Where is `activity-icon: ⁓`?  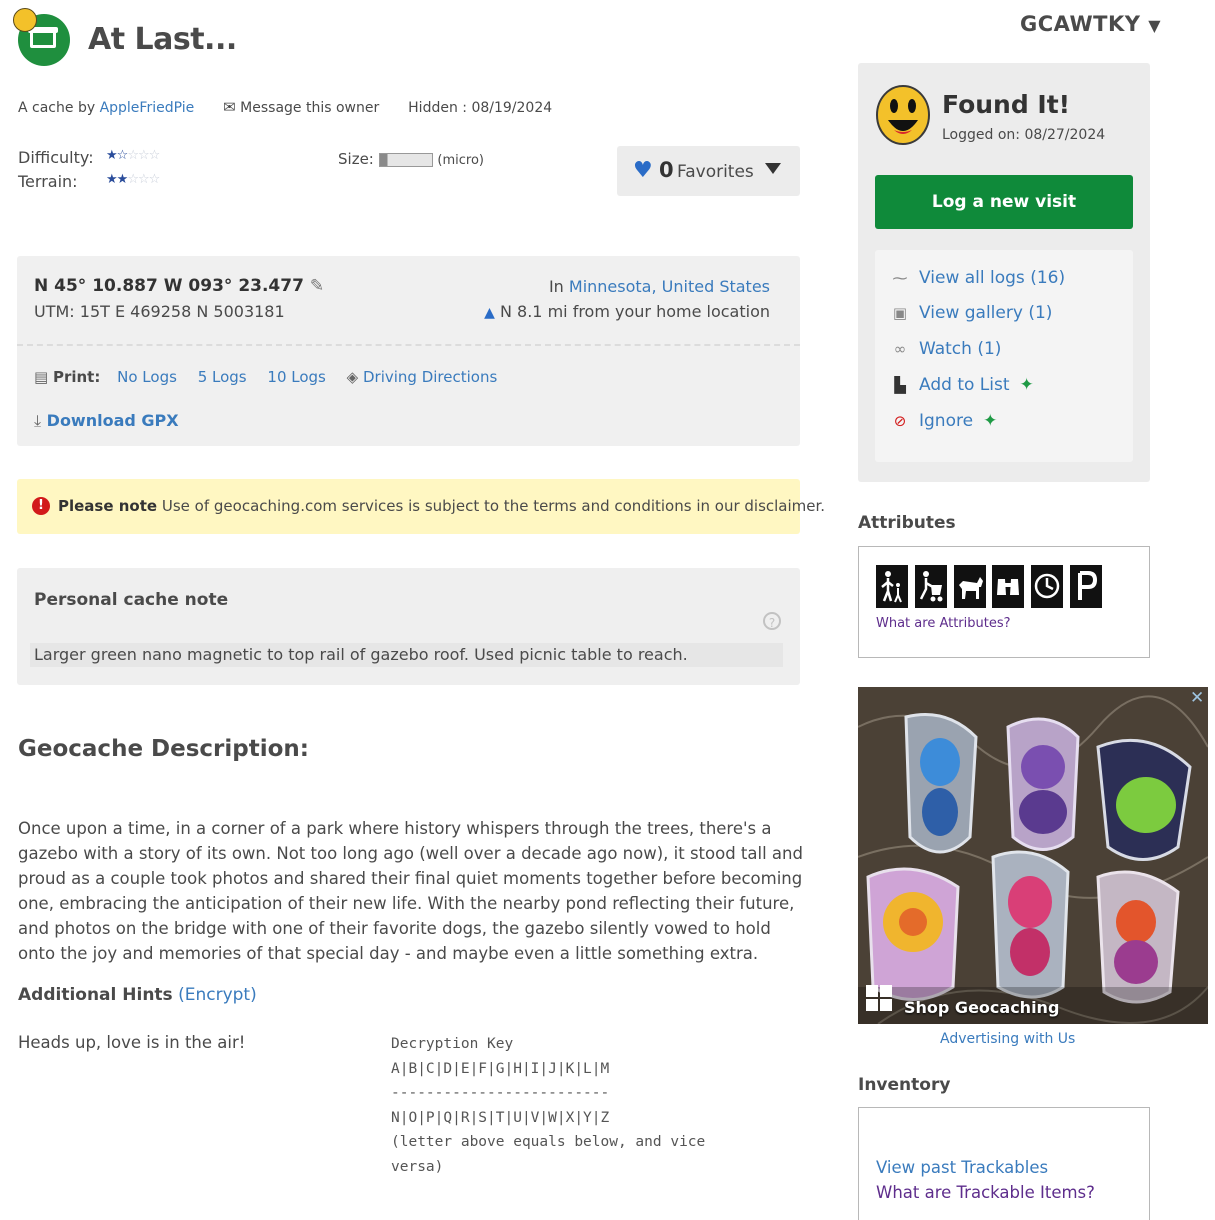
activity-icon: ⁓ is located at coordinates (900, 278).